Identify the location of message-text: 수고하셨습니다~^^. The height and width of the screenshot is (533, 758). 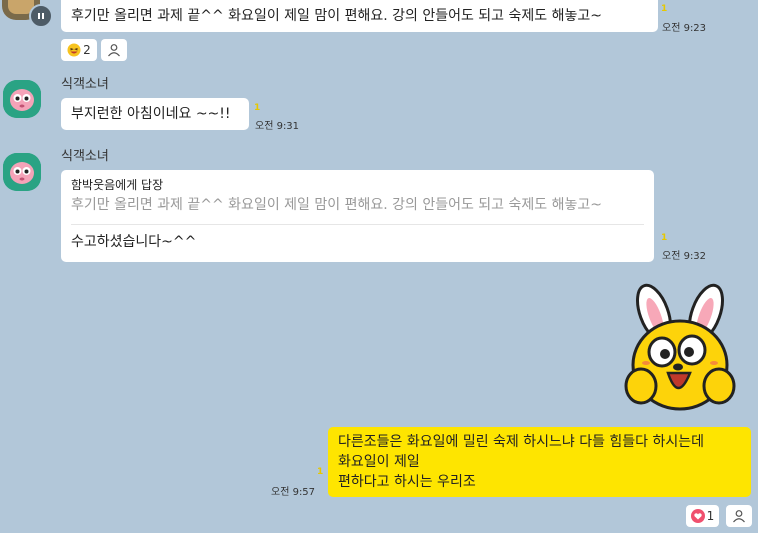
(134, 242).